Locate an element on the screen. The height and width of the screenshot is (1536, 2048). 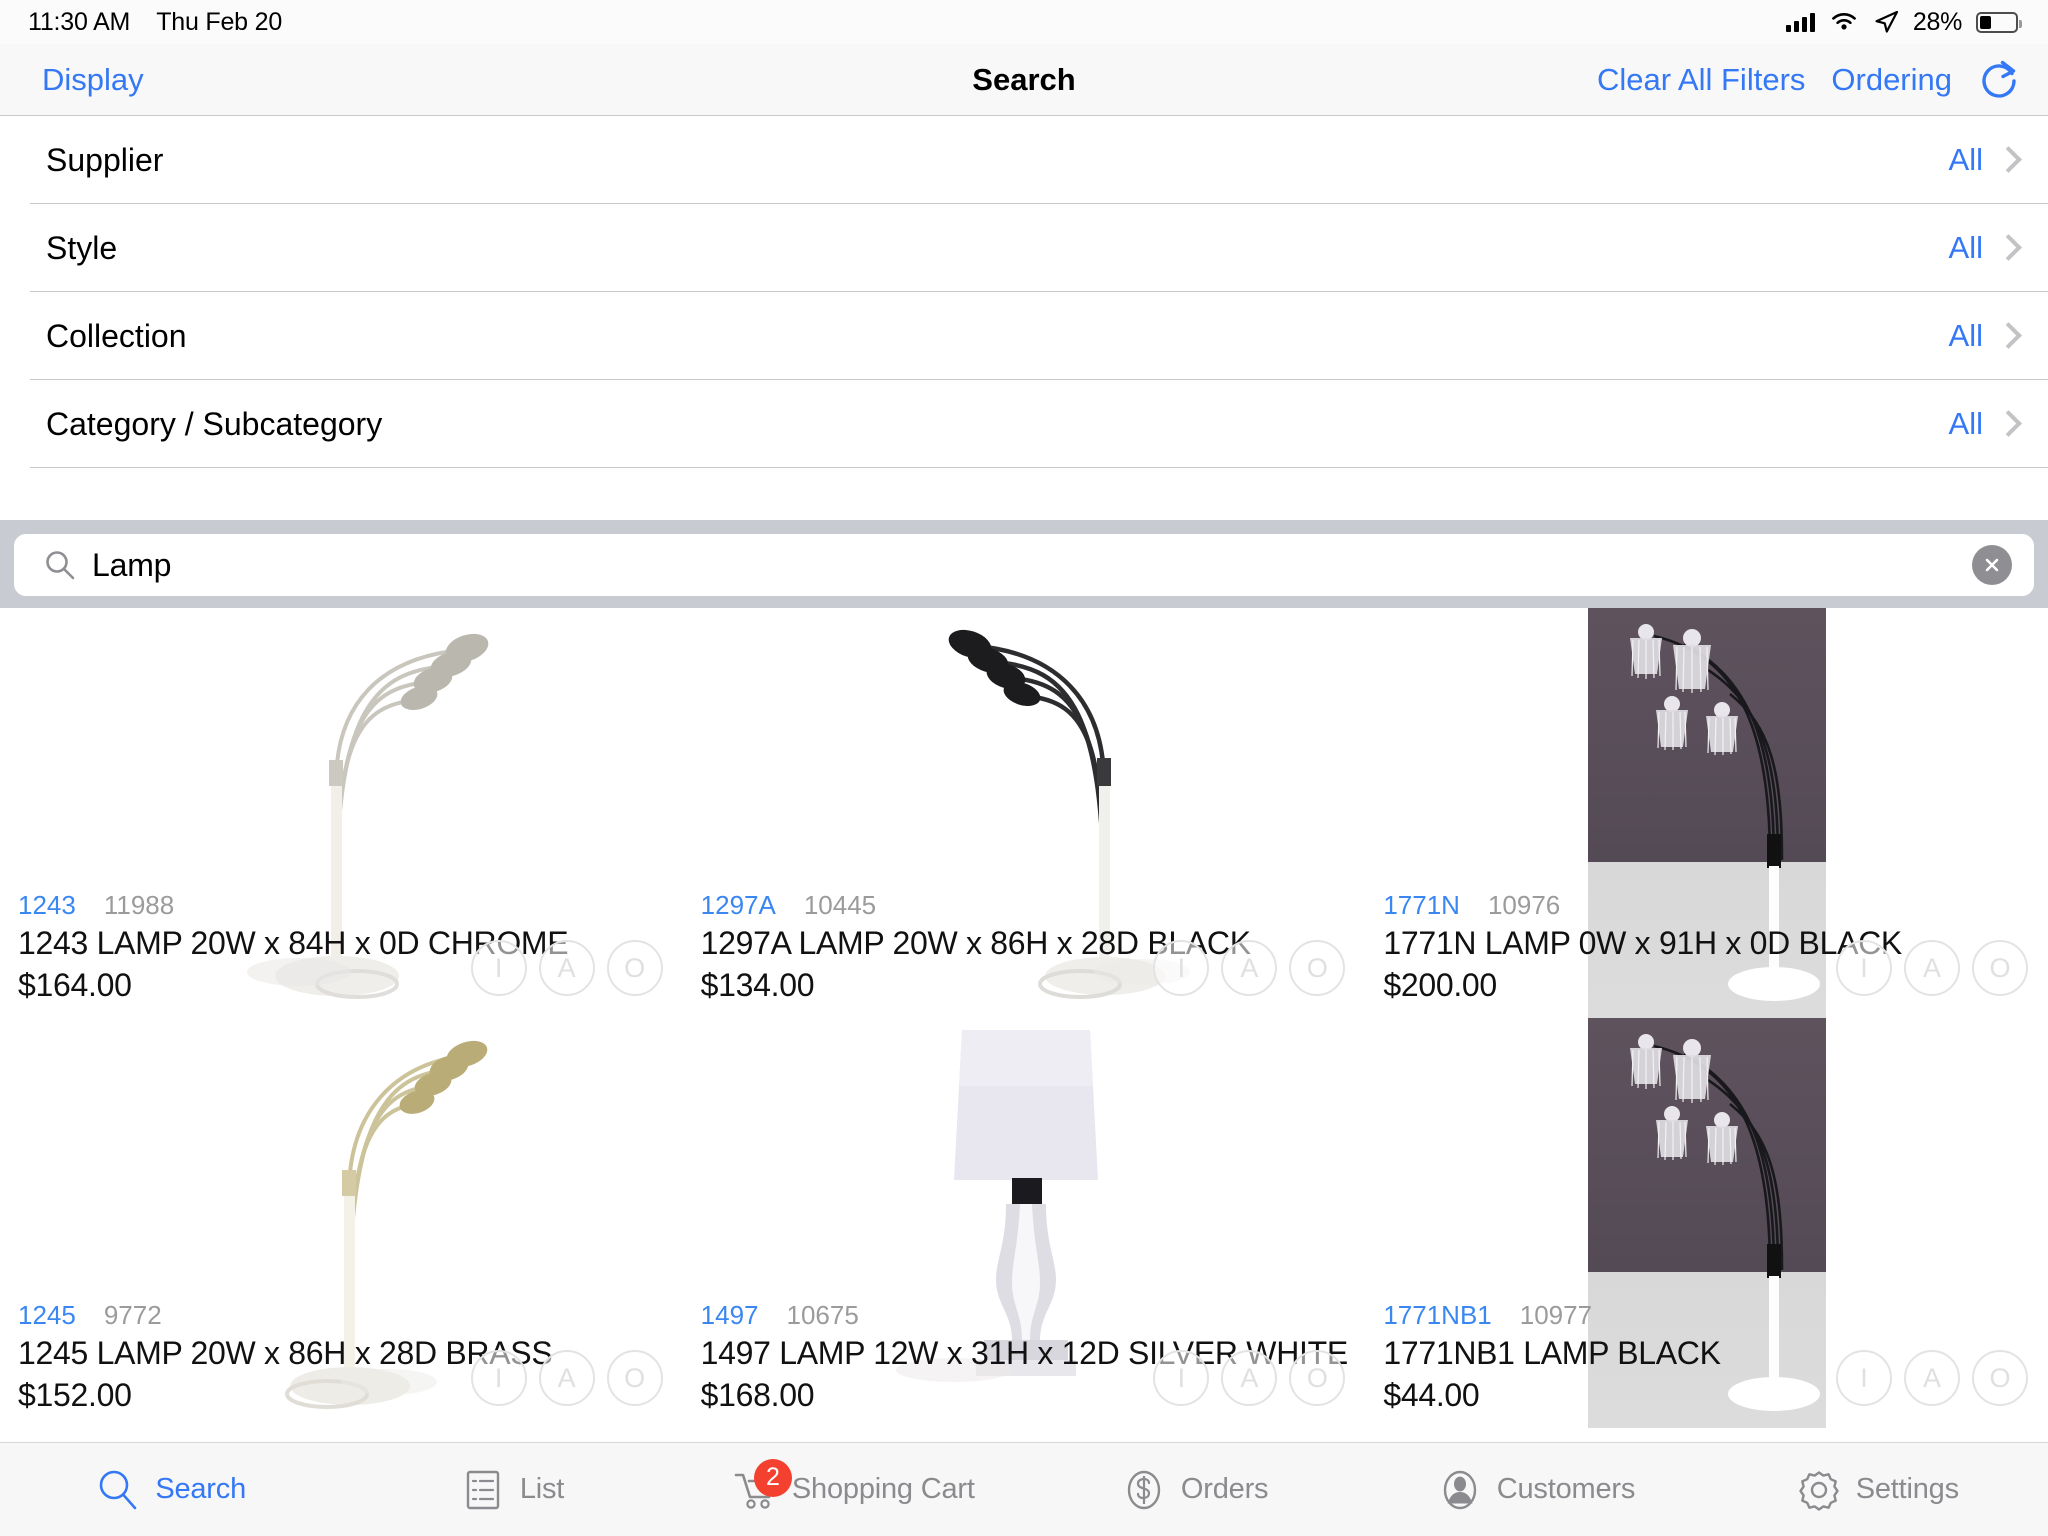
battery-percent: 28% is located at coordinates (1937, 21).